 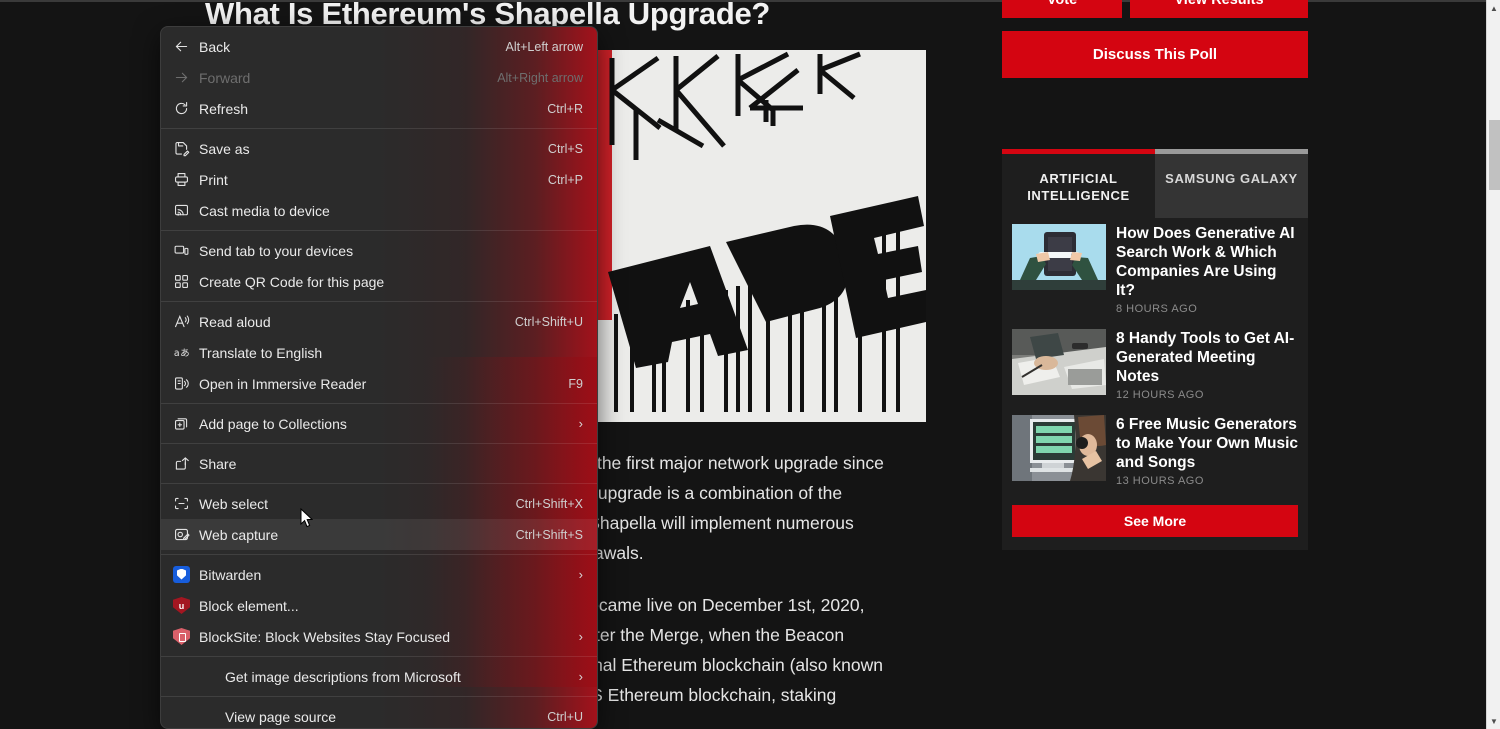 I want to click on scrollbar-thumb, so click(x=1494, y=155).